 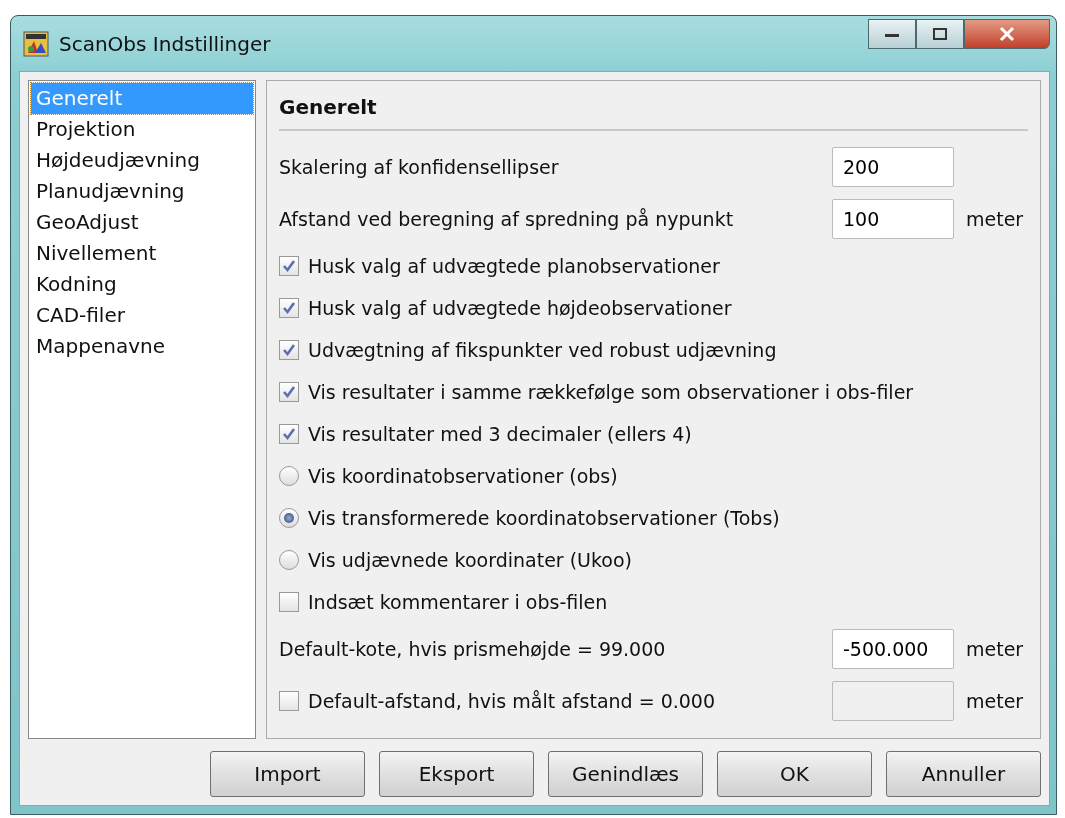 What do you see at coordinates (963, 774) in the screenshot?
I see `dialog-button: Annuller` at bounding box center [963, 774].